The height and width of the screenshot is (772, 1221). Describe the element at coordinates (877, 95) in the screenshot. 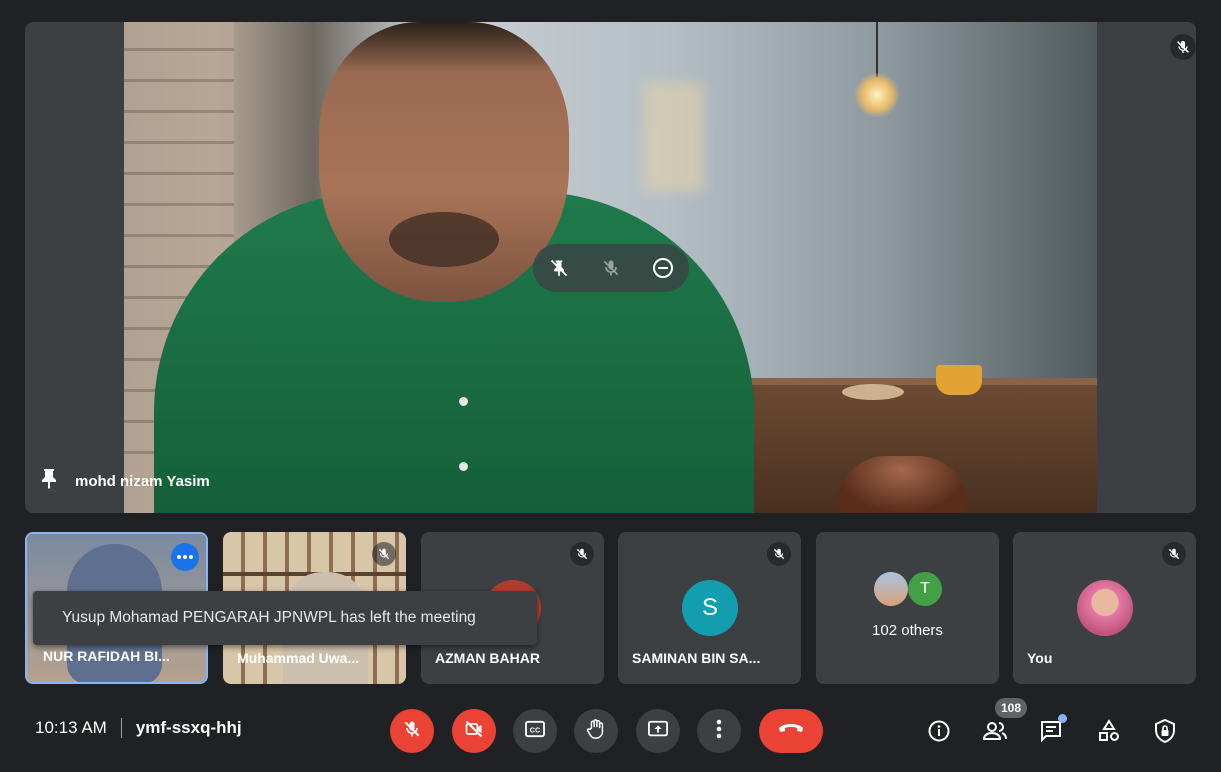

I see `lamp` at that location.